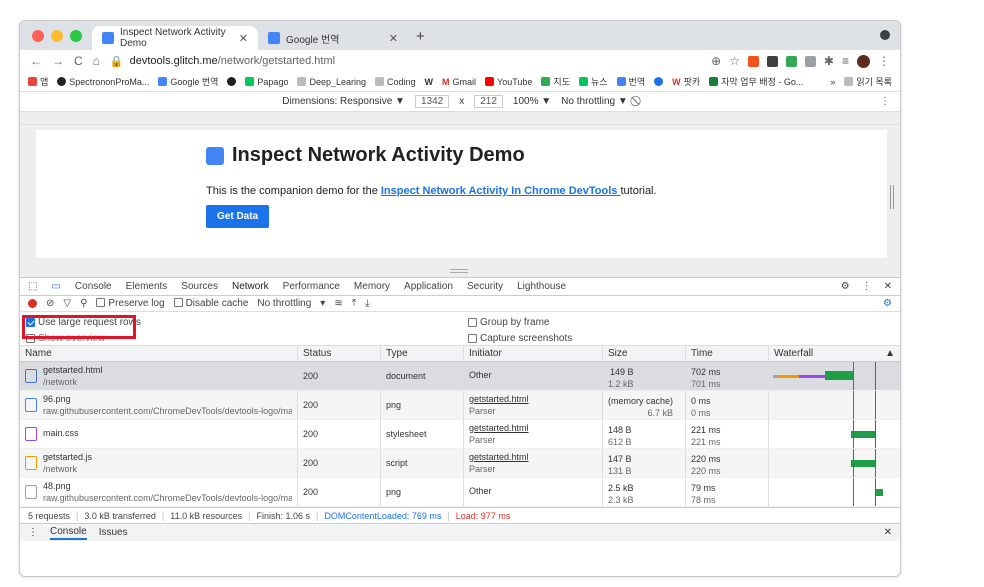  What do you see at coordinates (354, 303) in the screenshot?
I see `upload-icon: ⤒` at bounding box center [354, 303].